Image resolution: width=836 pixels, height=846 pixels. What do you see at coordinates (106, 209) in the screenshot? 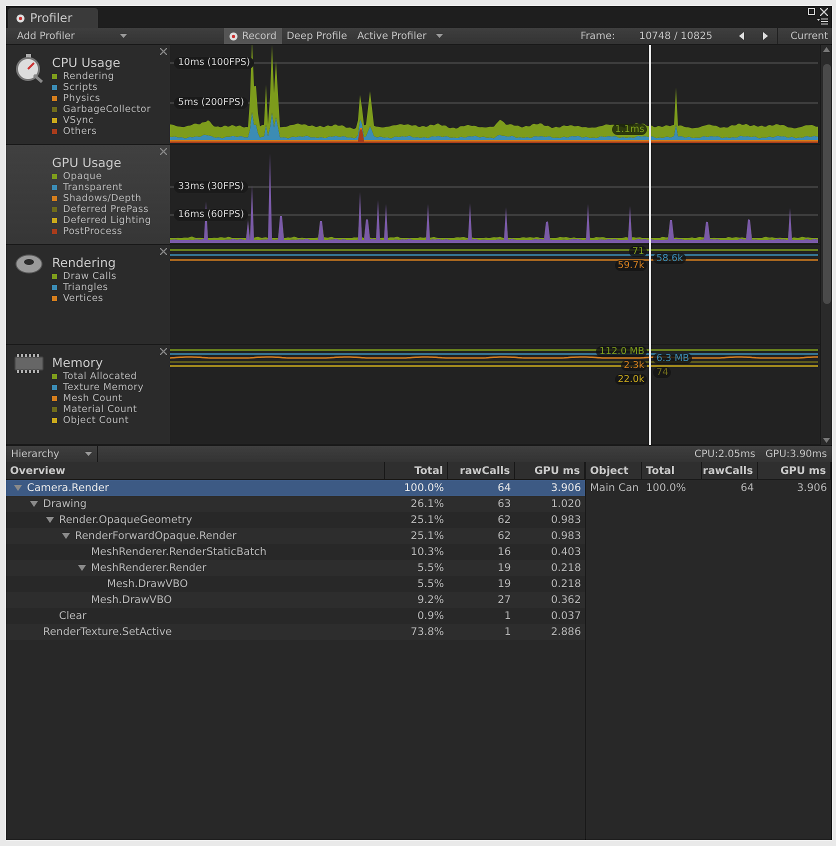
I see `legend-label: Deferred PrePass` at bounding box center [106, 209].